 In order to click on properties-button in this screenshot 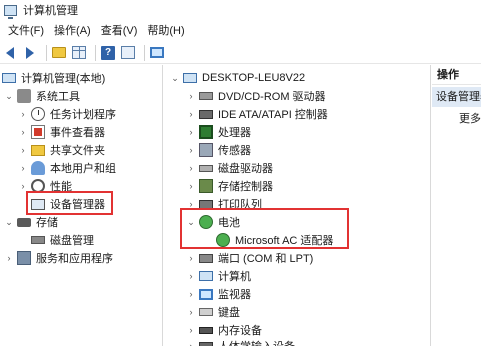, I will do `click(128, 53)`.